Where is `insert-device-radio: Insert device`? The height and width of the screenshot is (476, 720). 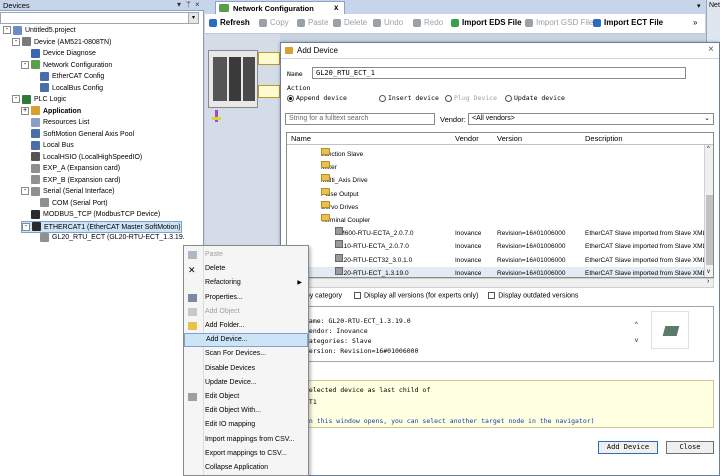 insert-device-radio: Insert device is located at coordinates (409, 98).